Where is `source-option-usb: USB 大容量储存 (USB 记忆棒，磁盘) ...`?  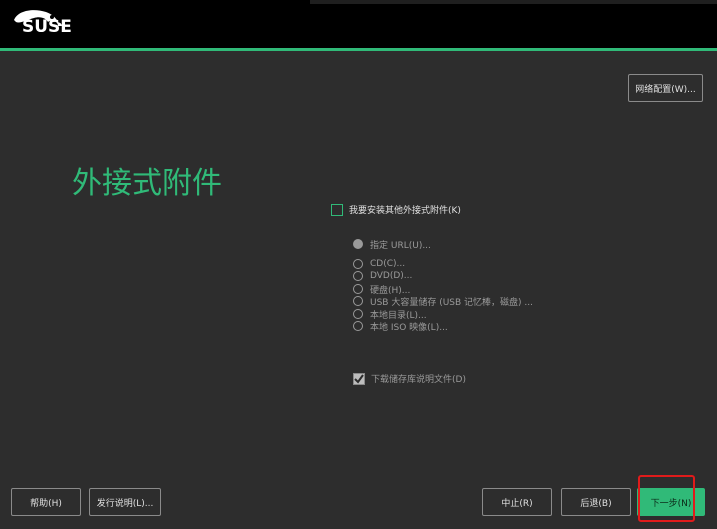 source-option-usb: USB 大容量储存 (USB 记忆棒，磁盘) ... is located at coordinates (443, 301).